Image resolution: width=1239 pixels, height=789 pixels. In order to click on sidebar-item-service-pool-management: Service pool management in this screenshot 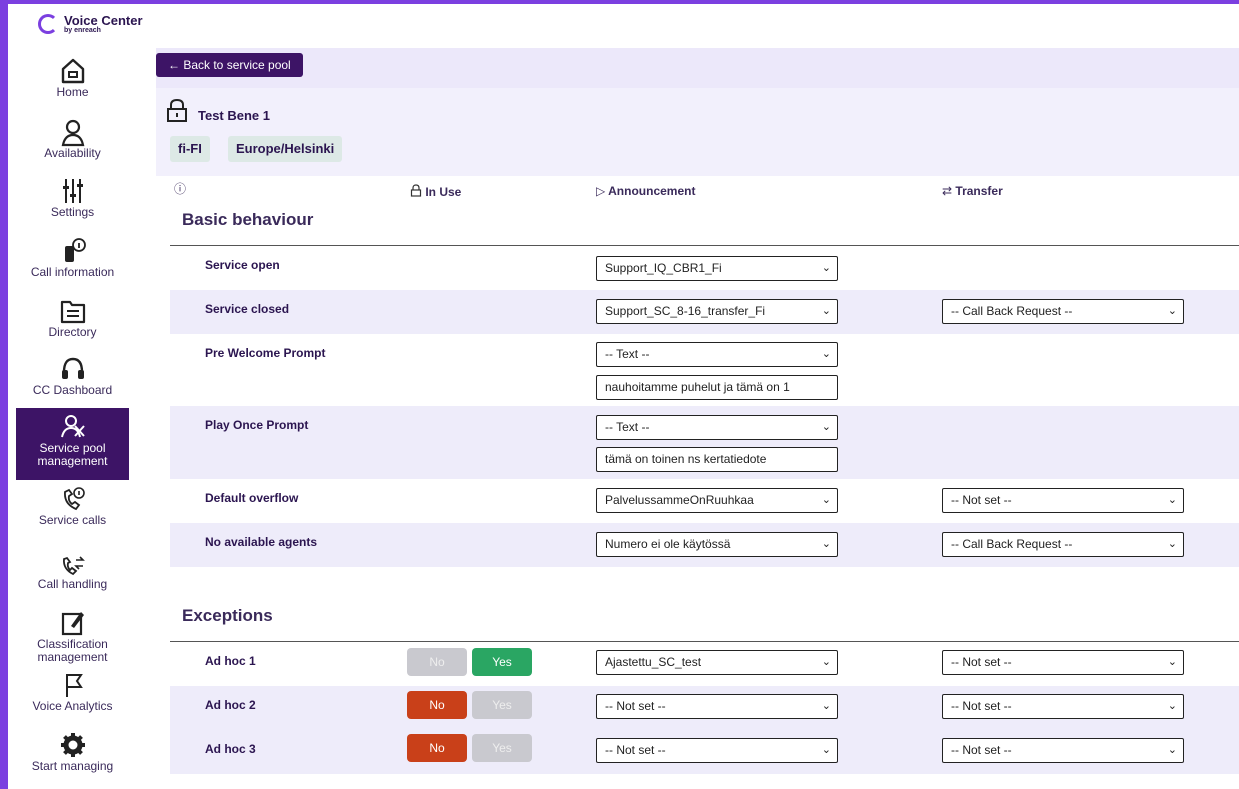, I will do `click(72, 444)`.